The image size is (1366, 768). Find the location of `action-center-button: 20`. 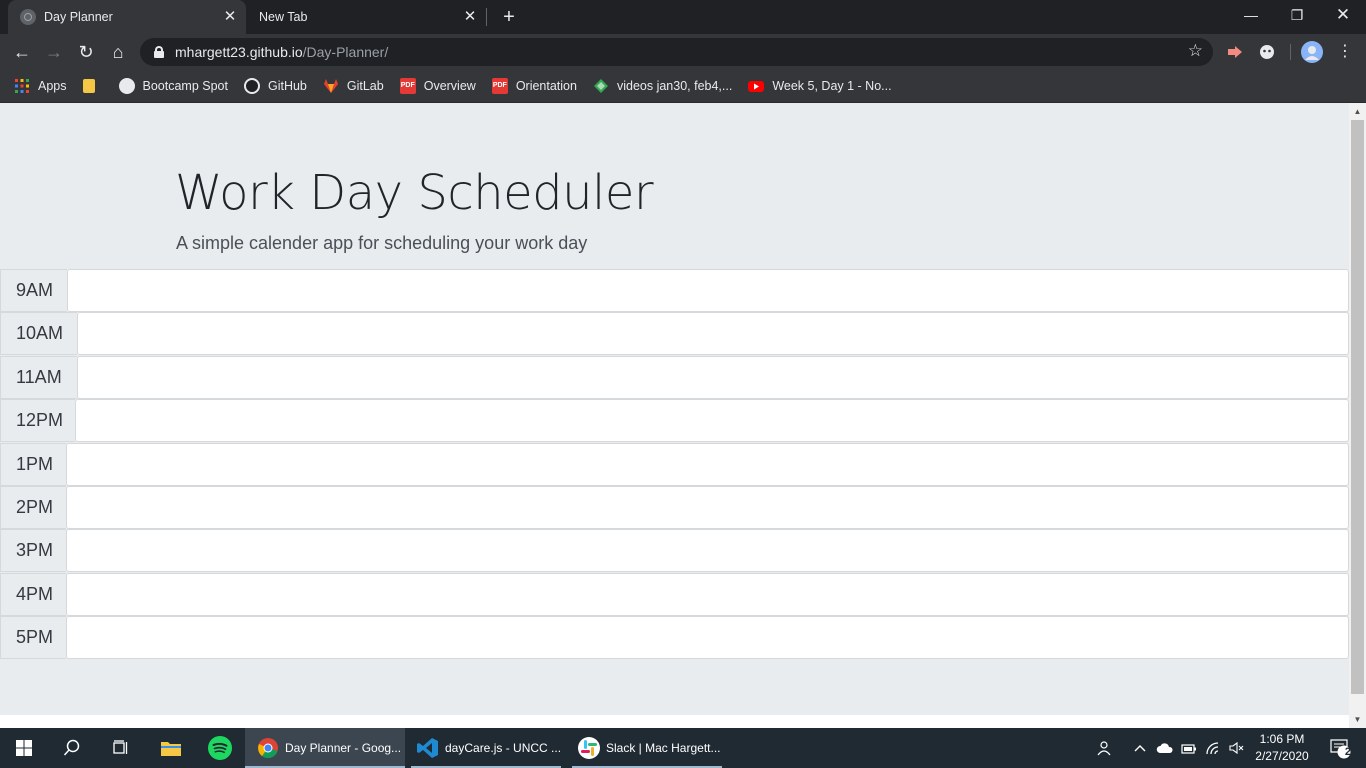

action-center-button: 20 is located at coordinates (1340, 748).